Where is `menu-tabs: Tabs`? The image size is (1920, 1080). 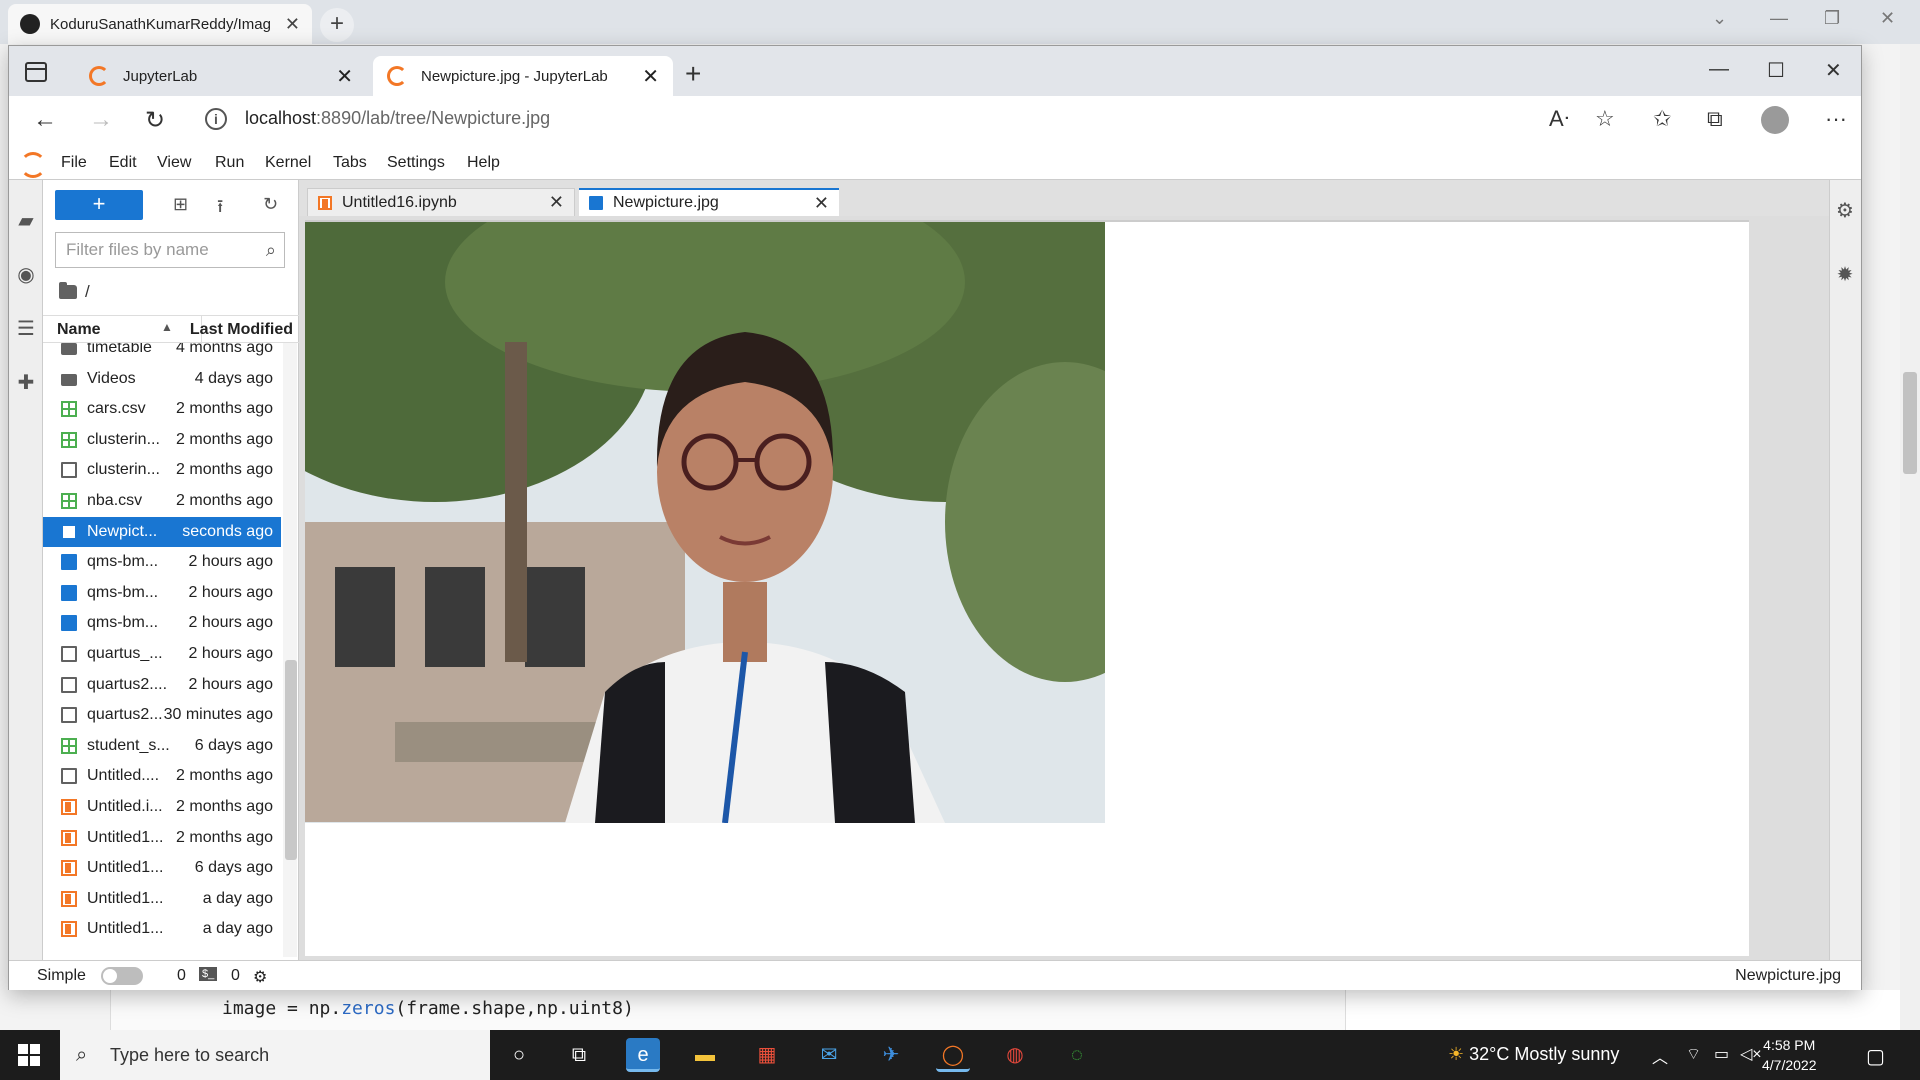
menu-tabs: Tabs is located at coordinates (350, 163).